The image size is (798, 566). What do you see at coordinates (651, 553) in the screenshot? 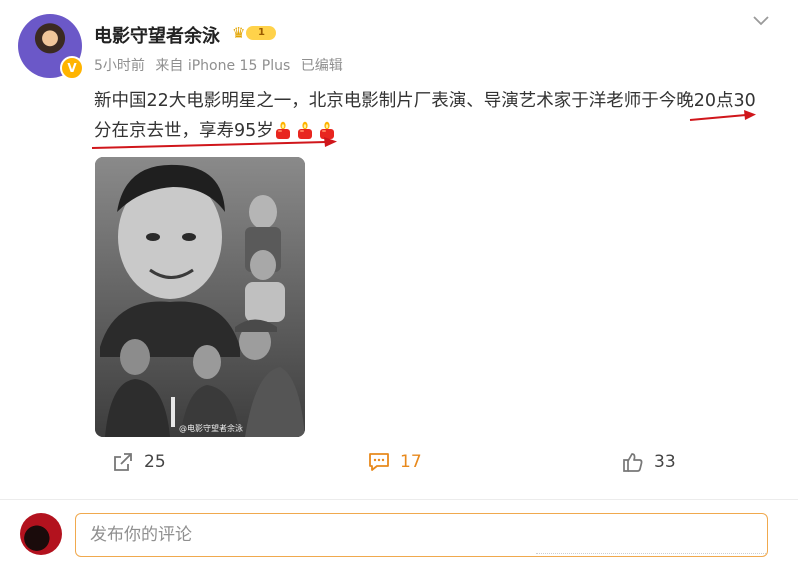
I see `dotted-divider` at bounding box center [651, 553].